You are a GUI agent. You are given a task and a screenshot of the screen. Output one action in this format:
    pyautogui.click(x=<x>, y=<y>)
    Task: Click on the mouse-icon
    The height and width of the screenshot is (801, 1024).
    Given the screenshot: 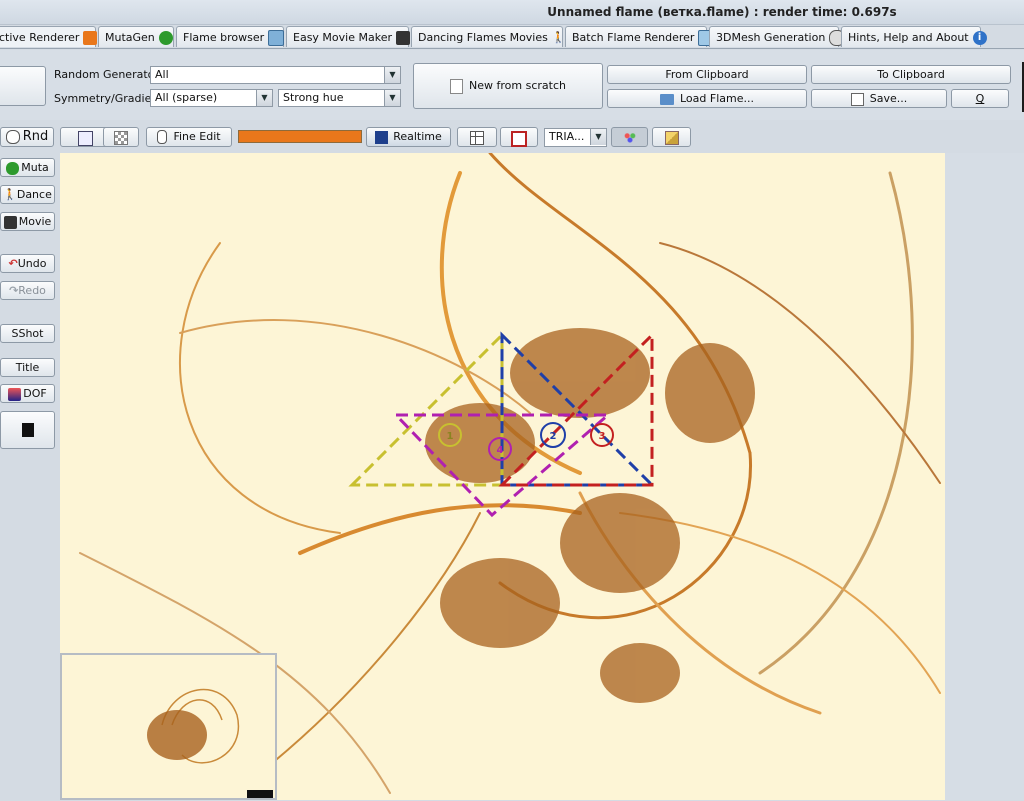 What is the action you would take?
    pyautogui.click(x=162, y=137)
    